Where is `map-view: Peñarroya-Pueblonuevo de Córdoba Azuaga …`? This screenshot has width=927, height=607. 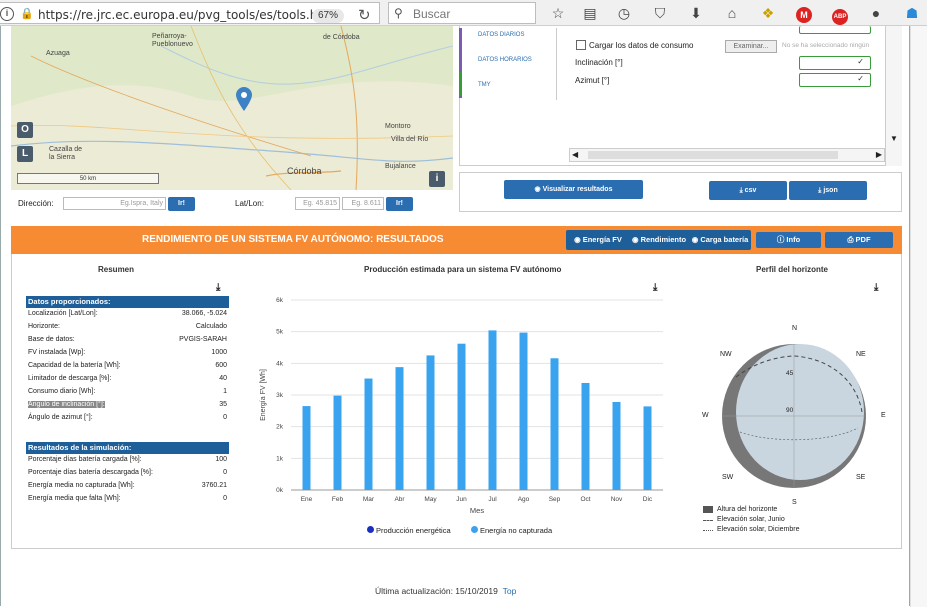
map-view: Peñarroya-Pueblonuevo de Córdoba Azuaga … is located at coordinates (232, 108).